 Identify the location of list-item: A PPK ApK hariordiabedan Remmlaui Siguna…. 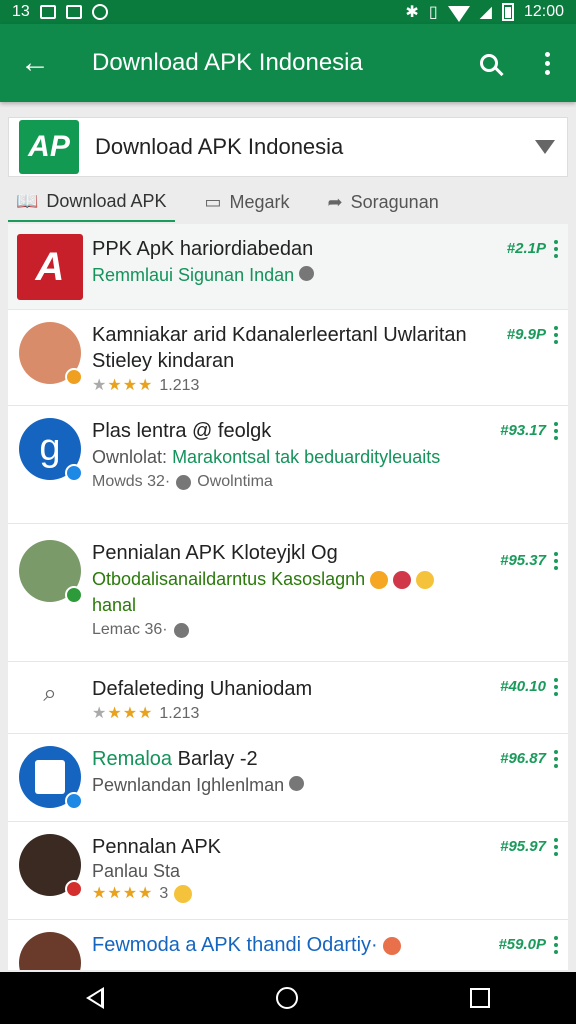
(288, 267).